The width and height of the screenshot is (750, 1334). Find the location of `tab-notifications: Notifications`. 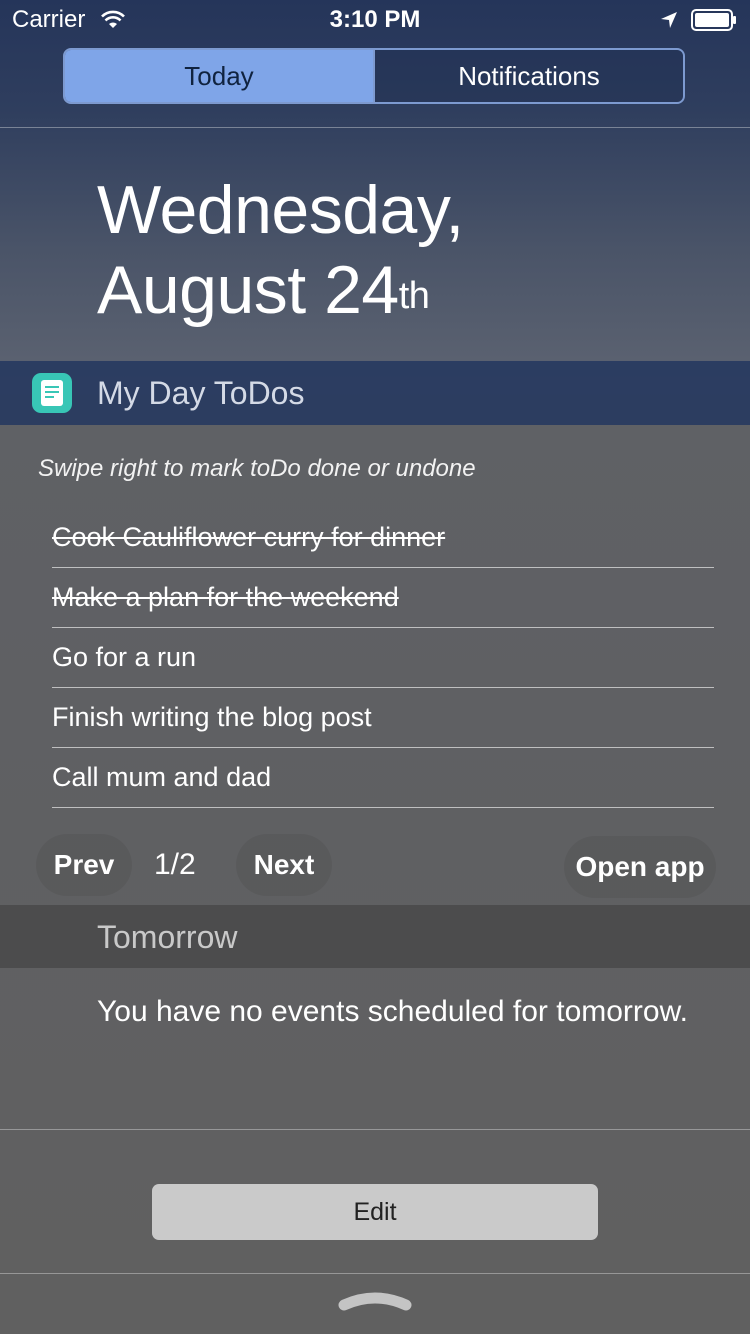

tab-notifications: Notifications is located at coordinates (528, 76).